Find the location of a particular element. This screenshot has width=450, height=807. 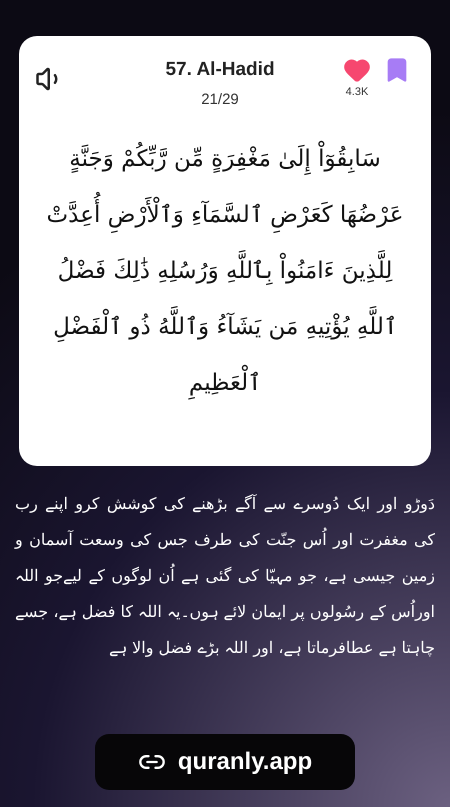

website-link: quranly.app is located at coordinates (225, 762).